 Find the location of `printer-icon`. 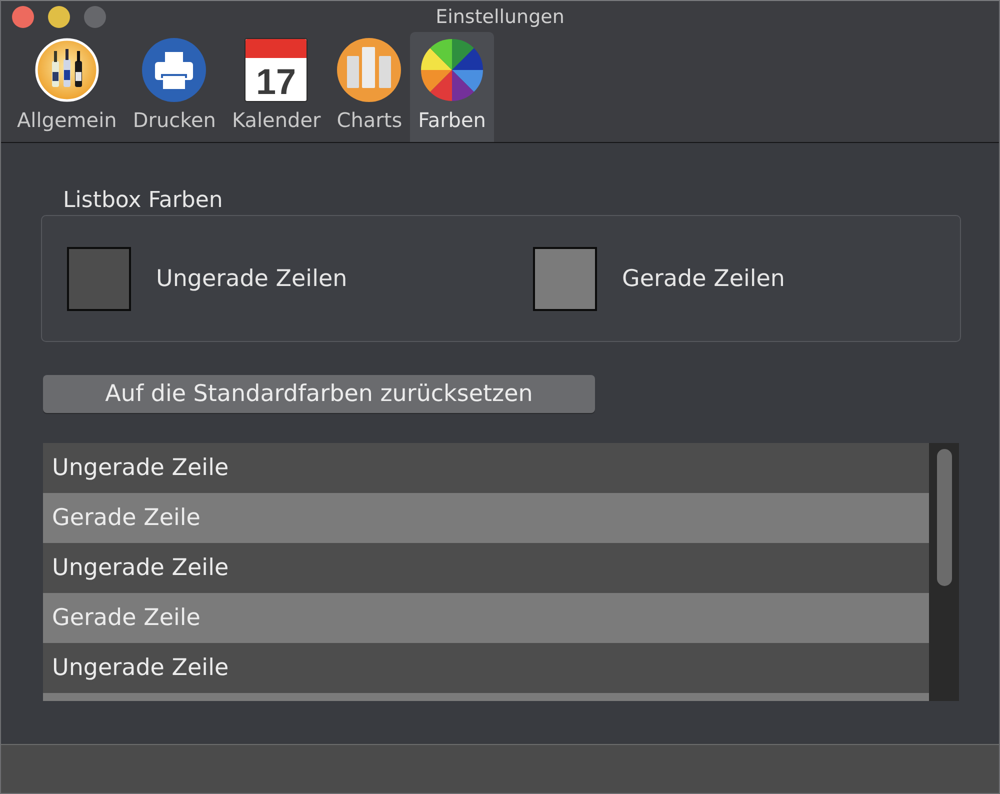

printer-icon is located at coordinates (174, 70).